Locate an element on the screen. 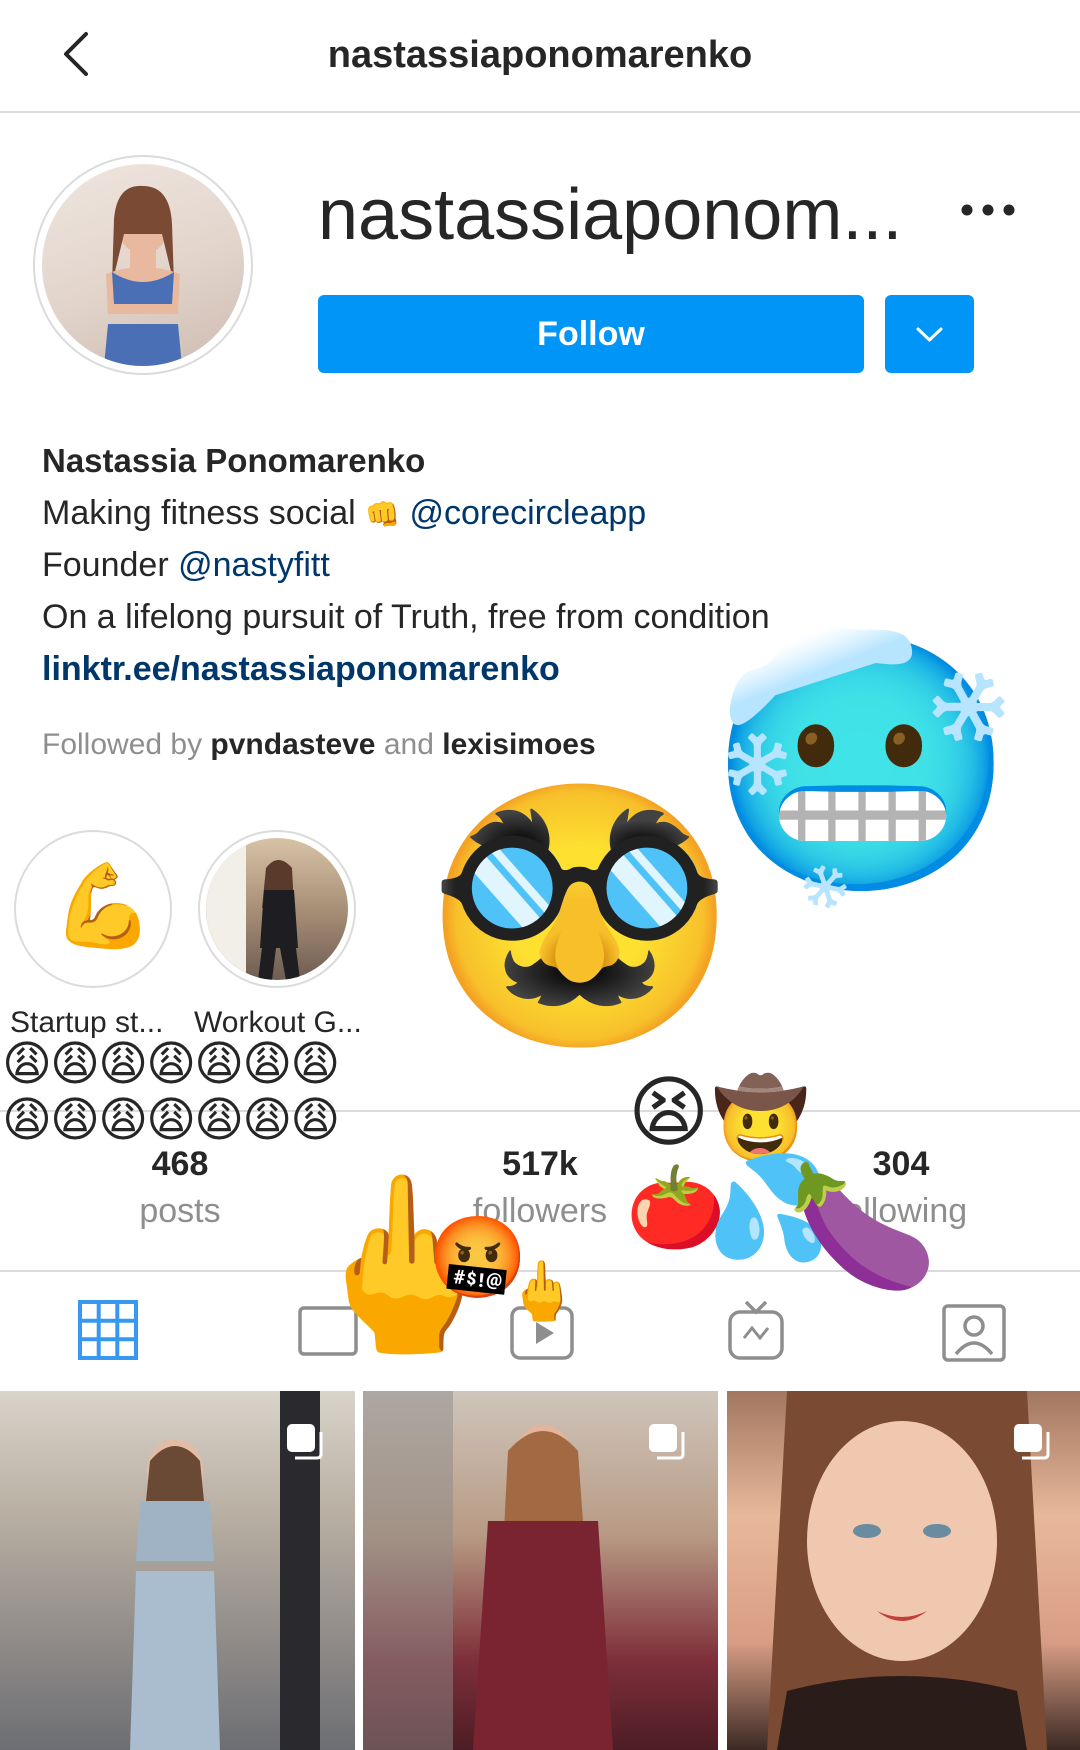  grid-icon is located at coordinates (108, 1330).